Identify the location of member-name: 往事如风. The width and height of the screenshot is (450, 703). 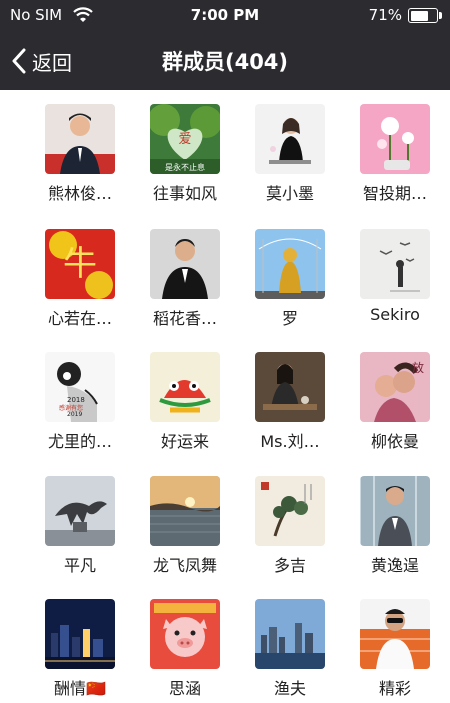
(184, 193).